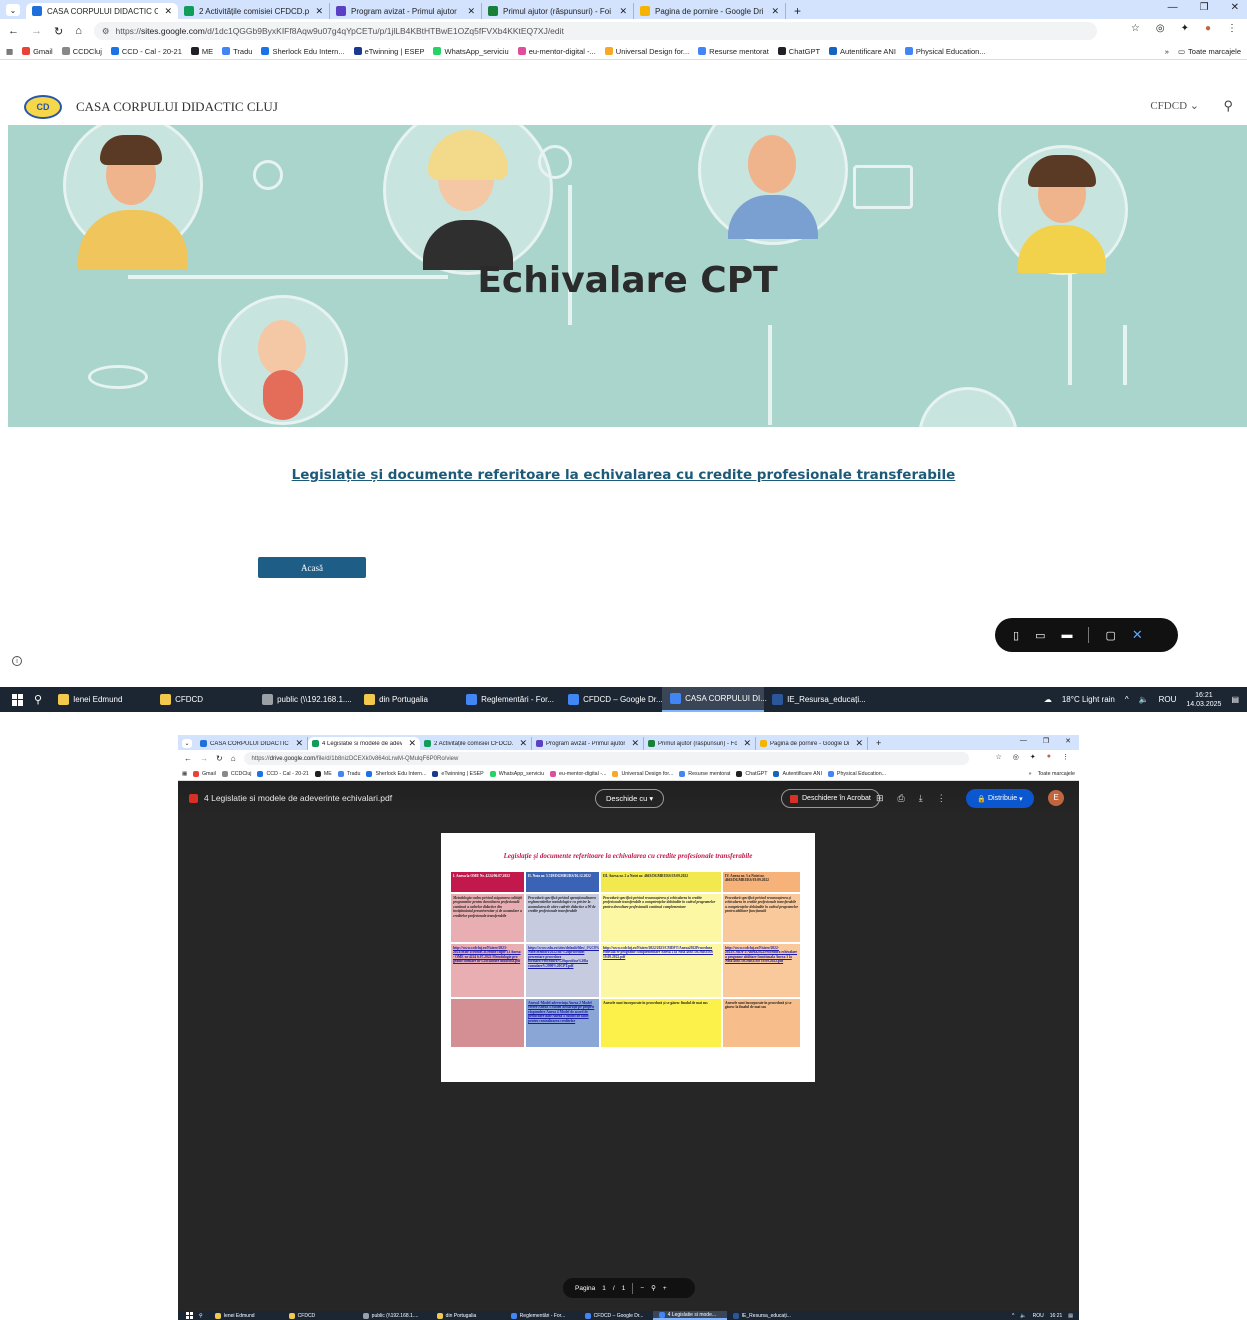  Describe the element at coordinates (17, 661) in the screenshot. I see `info-icon: i` at that location.